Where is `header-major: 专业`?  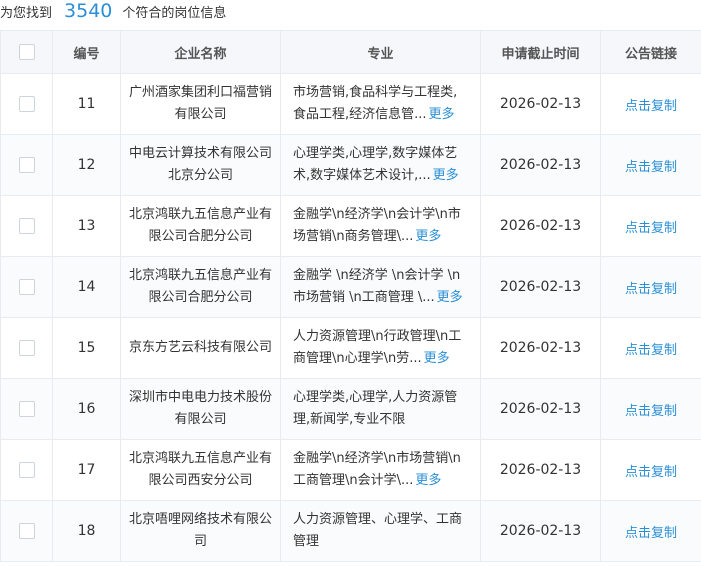 header-major: 专业 is located at coordinates (380, 52).